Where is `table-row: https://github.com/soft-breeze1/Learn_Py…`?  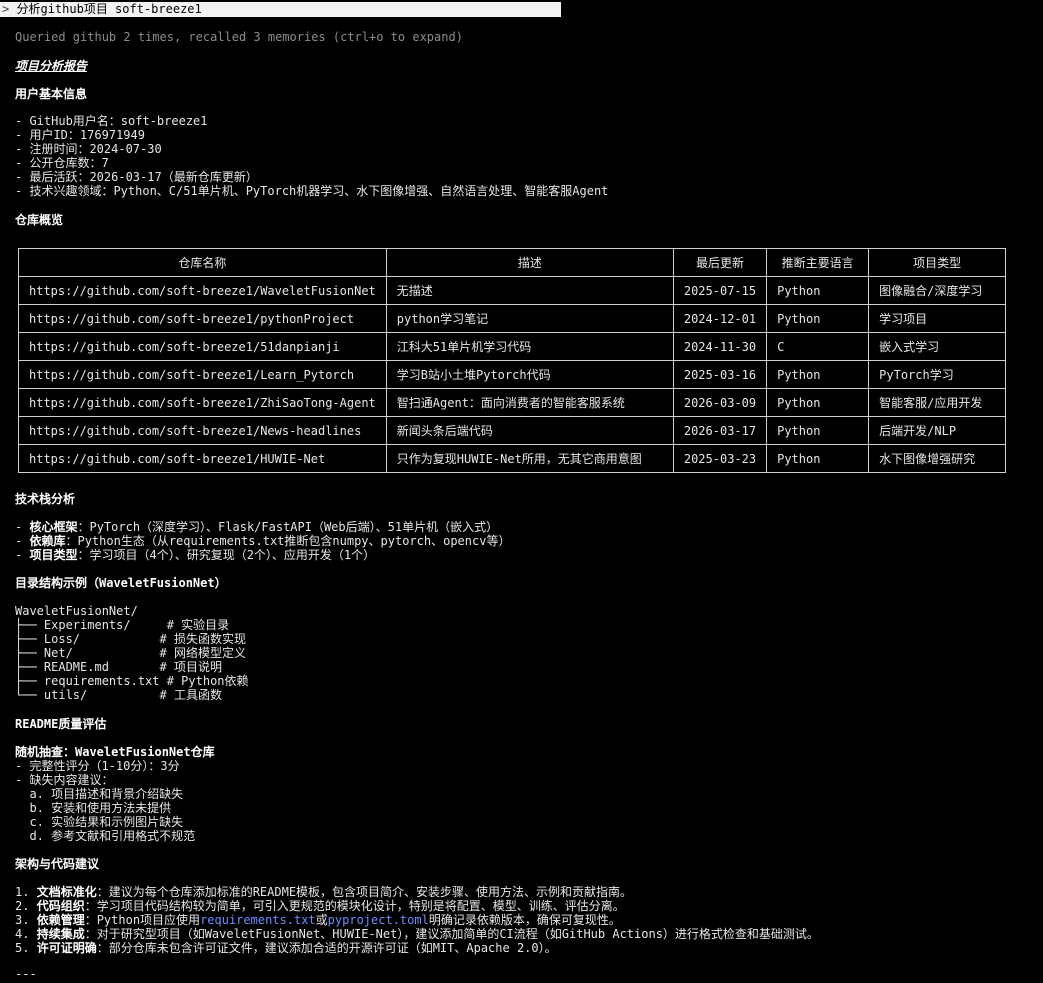 table-row: https://github.com/soft-breeze1/Learn_Py… is located at coordinates (512, 374).